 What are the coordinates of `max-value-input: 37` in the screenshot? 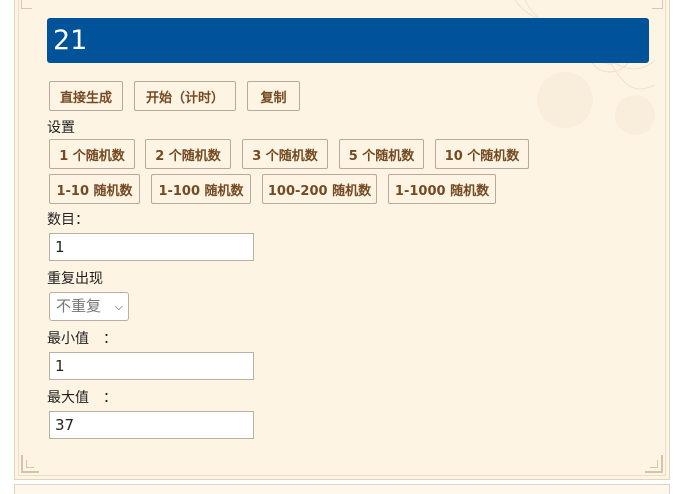 It's located at (151, 425).